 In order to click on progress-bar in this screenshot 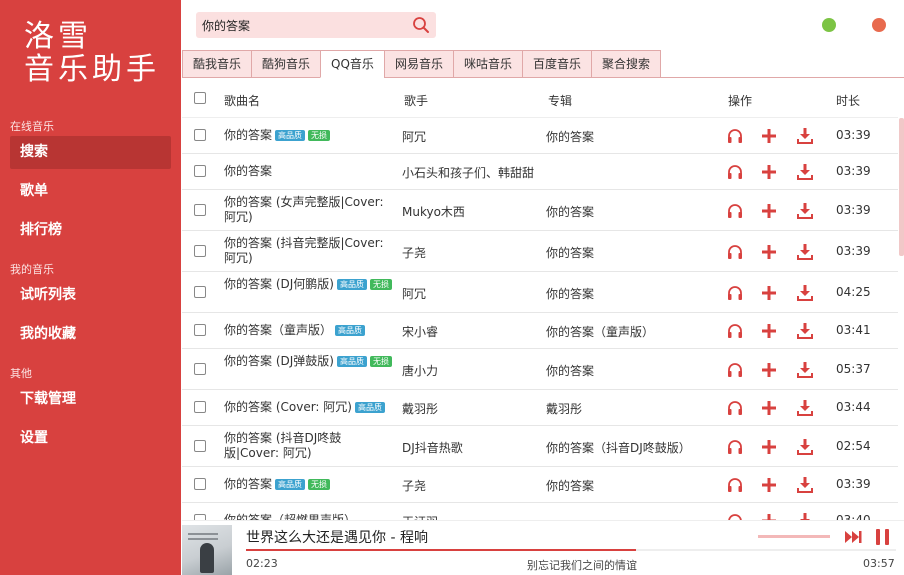, I will do `click(571, 550)`.